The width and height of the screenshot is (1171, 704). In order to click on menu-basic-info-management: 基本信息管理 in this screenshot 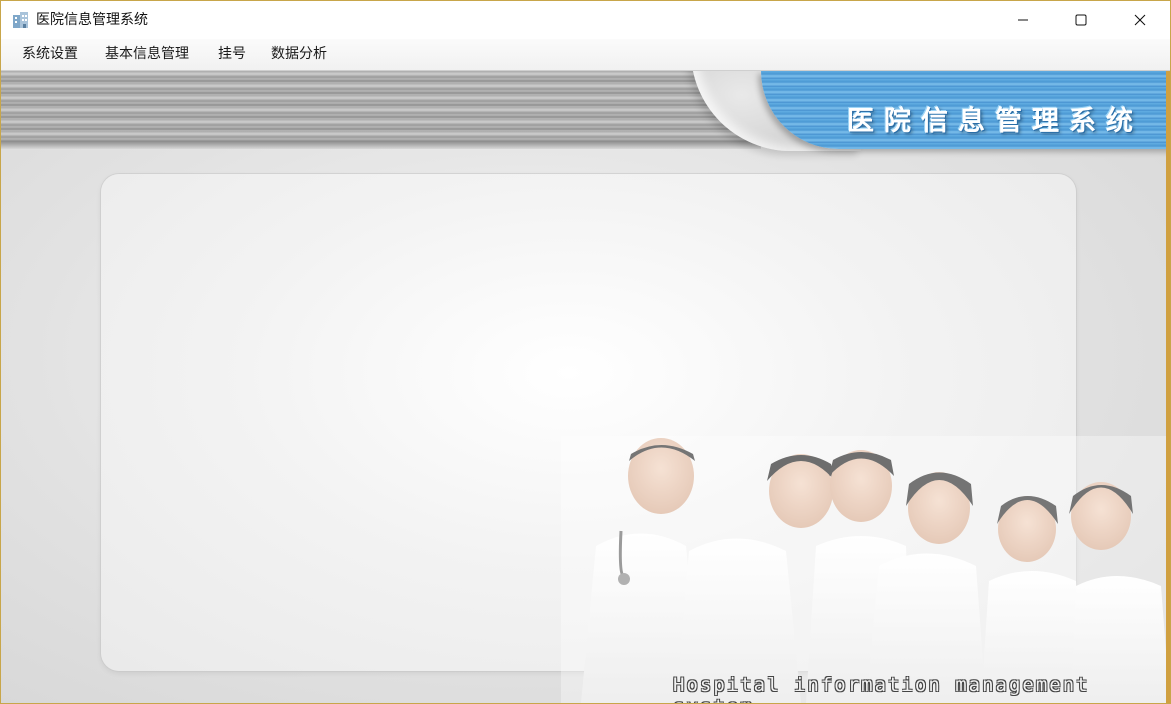, I will do `click(147, 54)`.